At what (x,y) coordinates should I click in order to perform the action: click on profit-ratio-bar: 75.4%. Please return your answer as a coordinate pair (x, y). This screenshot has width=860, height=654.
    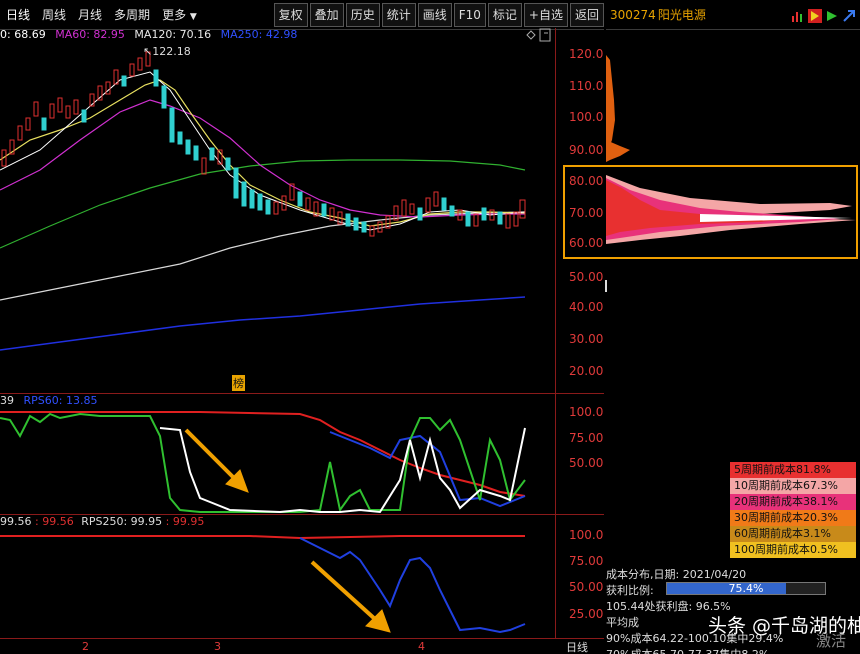
    Looking at the image, I should click on (746, 588).